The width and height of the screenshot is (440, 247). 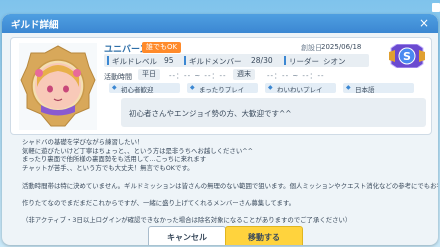 I want to click on tag-beginner-welcome: ◆ 初心者歓迎, so click(x=144, y=88).